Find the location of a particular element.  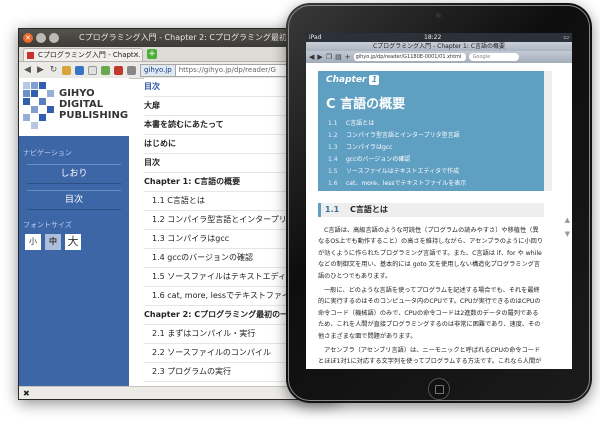

chapter-section-item: 1.5 ソースファイルはテキストエディタで作成 is located at coordinates (436, 172).